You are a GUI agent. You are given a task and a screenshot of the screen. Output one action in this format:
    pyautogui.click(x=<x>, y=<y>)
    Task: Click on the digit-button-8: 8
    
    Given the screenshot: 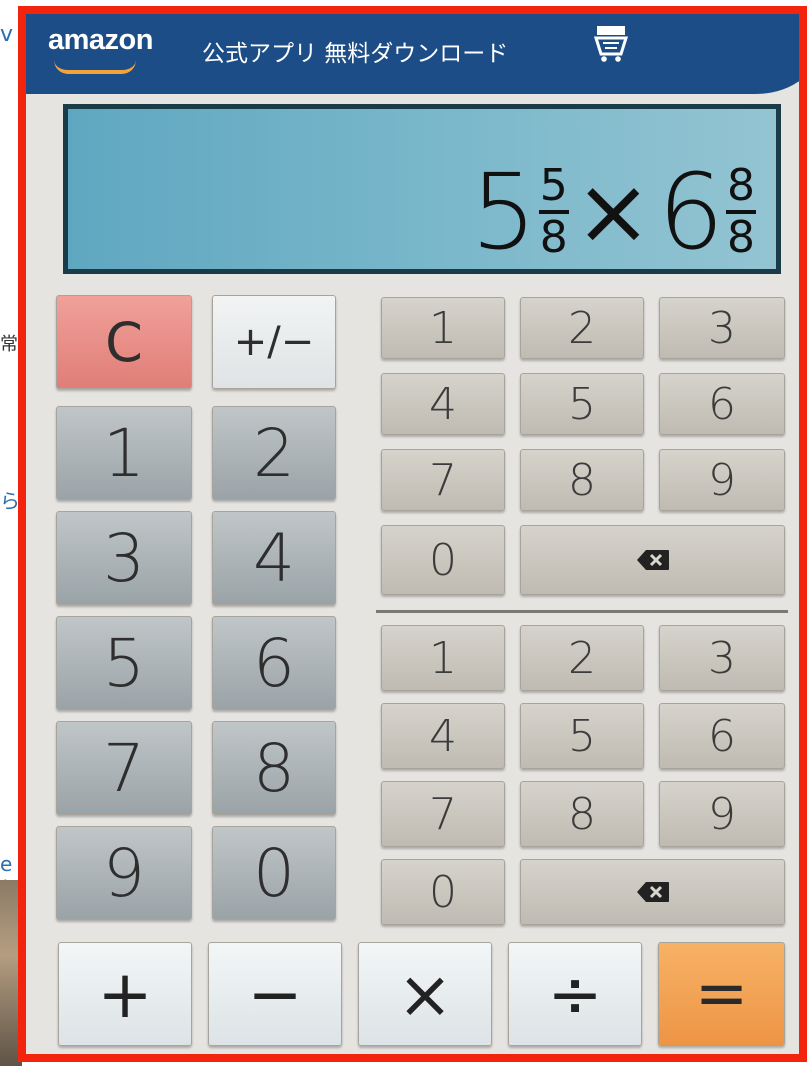 What is the action you would take?
    pyautogui.click(x=274, y=768)
    